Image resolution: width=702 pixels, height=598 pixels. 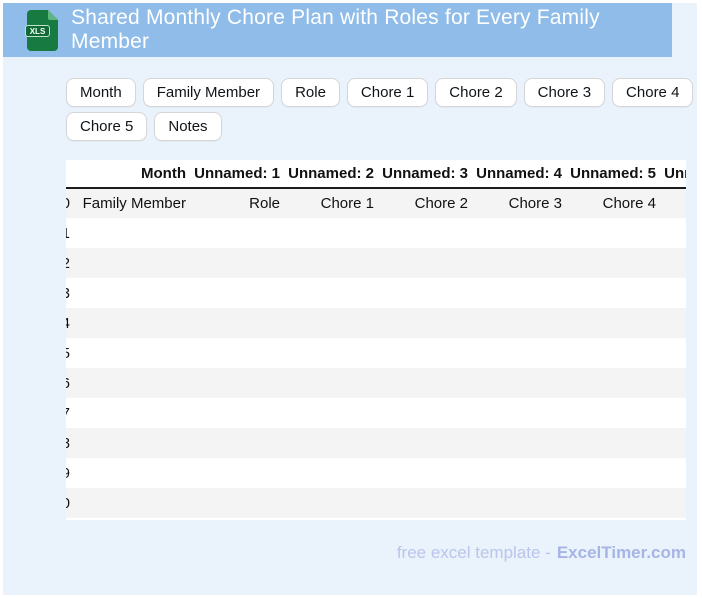 What do you see at coordinates (476, 92) in the screenshot?
I see `chip-chore-2: Chore 2` at bounding box center [476, 92].